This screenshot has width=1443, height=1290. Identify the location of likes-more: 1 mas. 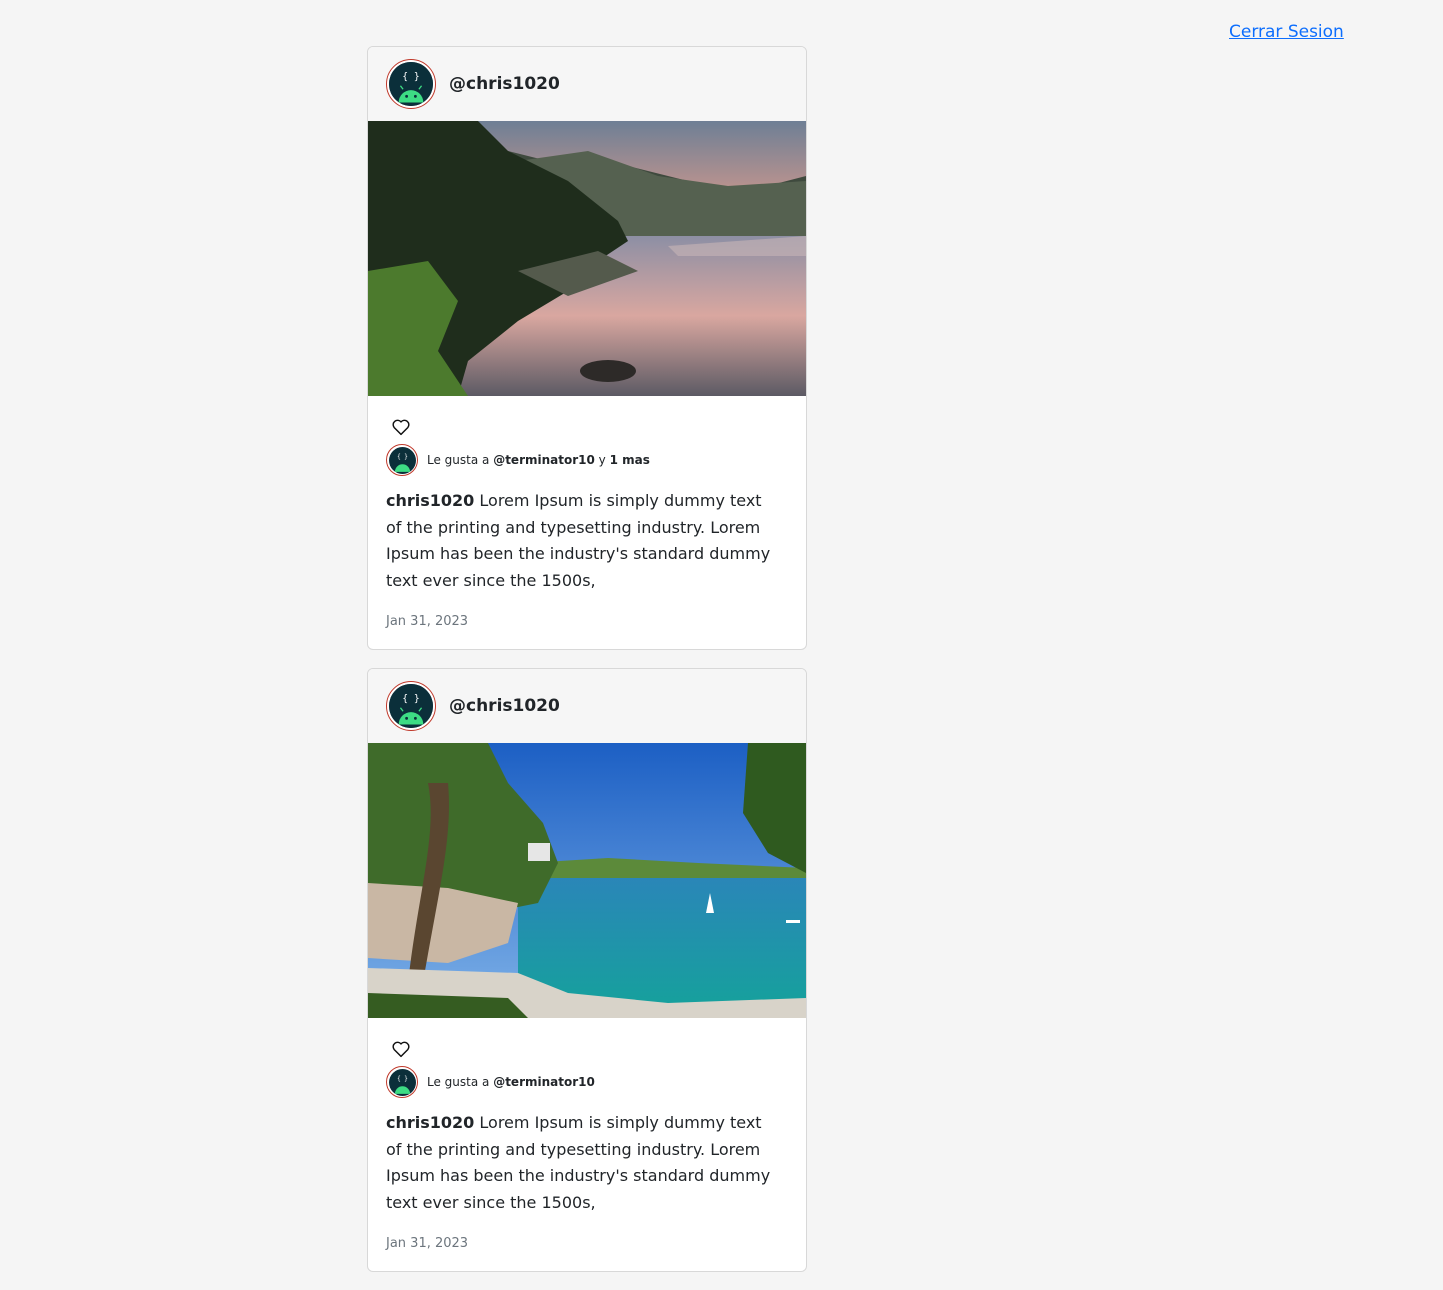
(630, 460).